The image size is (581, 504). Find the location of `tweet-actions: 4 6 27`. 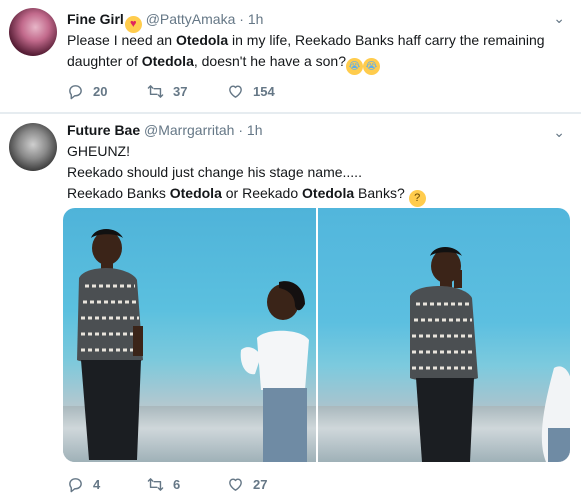

tweet-actions: 4 6 27 is located at coordinates (187, 484).